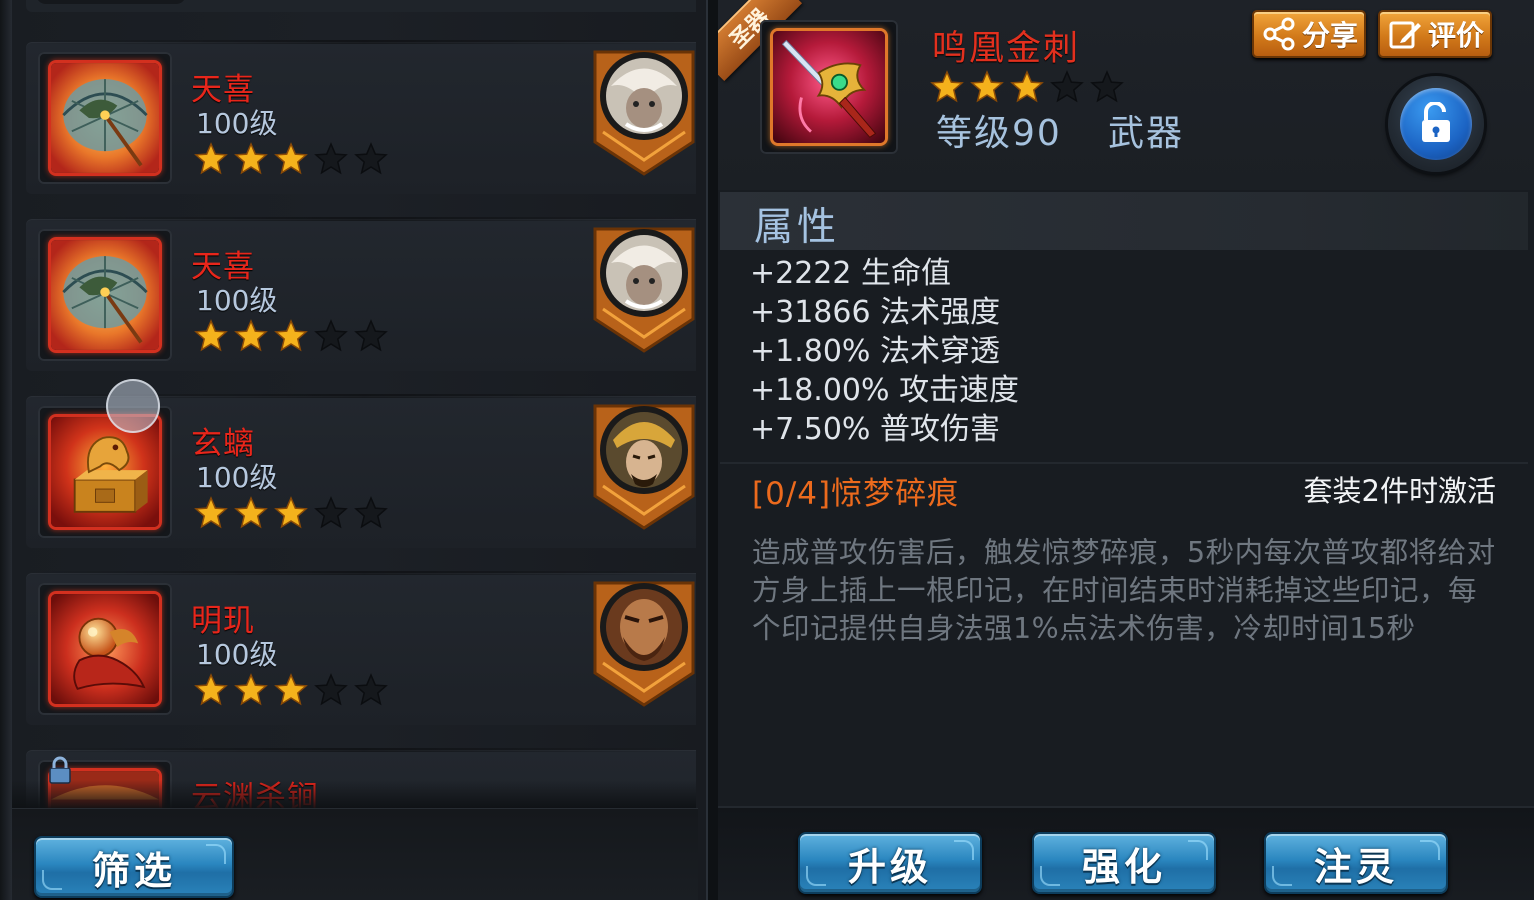 The width and height of the screenshot is (1534, 900). What do you see at coordinates (361, 648) in the screenshot?
I see `inventory-item-card: 明玑 100级` at bounding box center [361, 648].